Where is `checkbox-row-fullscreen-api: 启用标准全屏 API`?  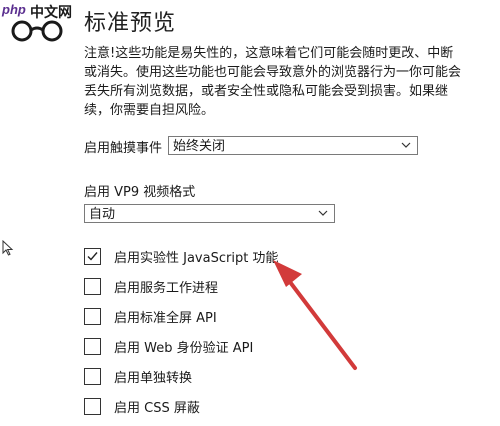 checkbox-row-fullscreen-api: 启用标准全屏 API is located at coordinates (150, 316).